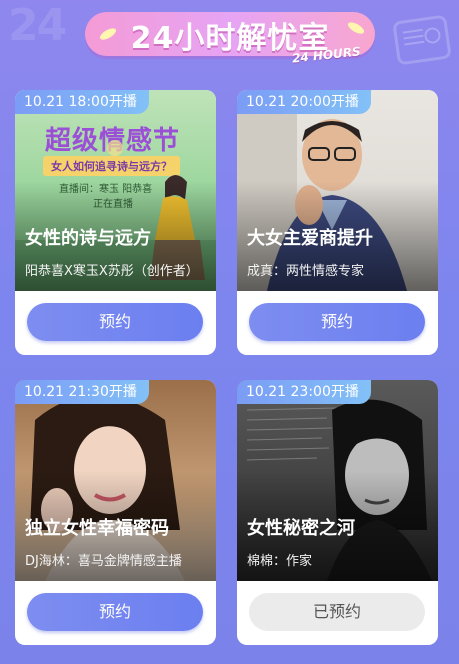 The width and height of the screenshot is (459, 664). What do you see at coordinates (422, 40) in the screenshot?
I see `radio-icon` at bounding box center [422, 40].